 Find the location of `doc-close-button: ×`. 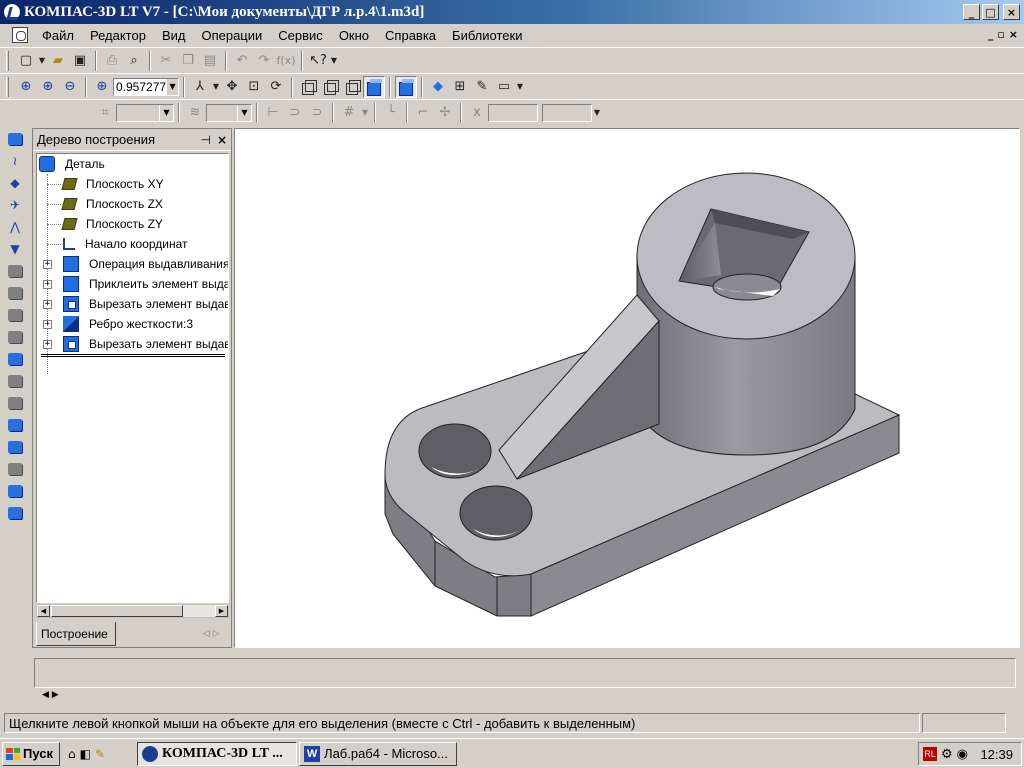

doc-close-button: × is located at coordinates (1013, 34).